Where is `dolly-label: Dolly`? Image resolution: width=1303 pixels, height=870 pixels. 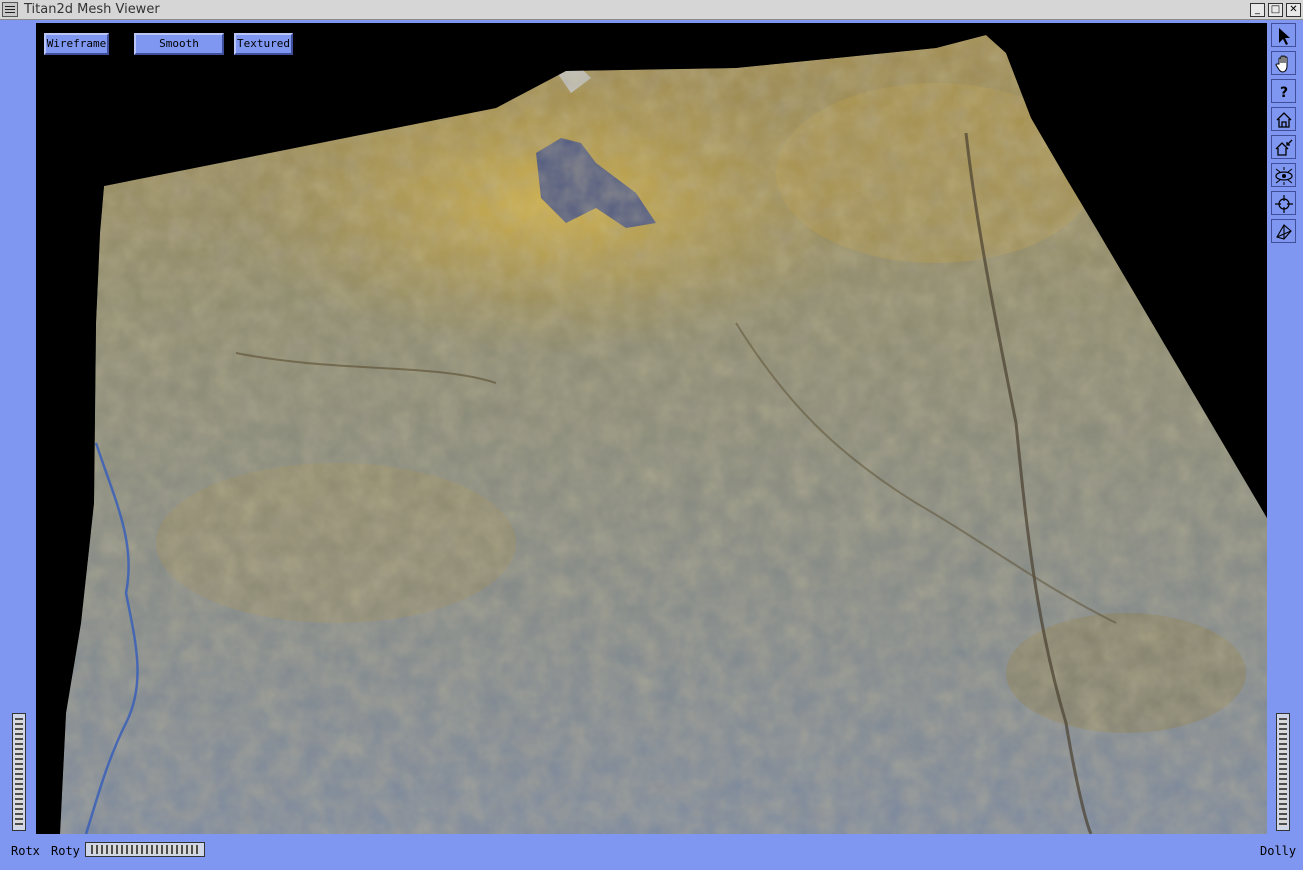
dolly-label: Dolly is located at coordinates (1278, 851).